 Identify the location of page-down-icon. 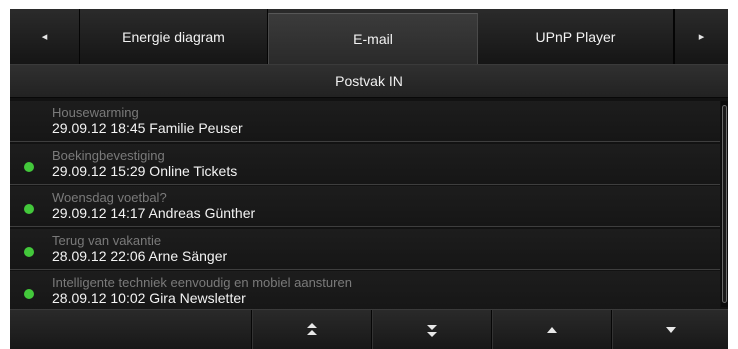
(432, 331).